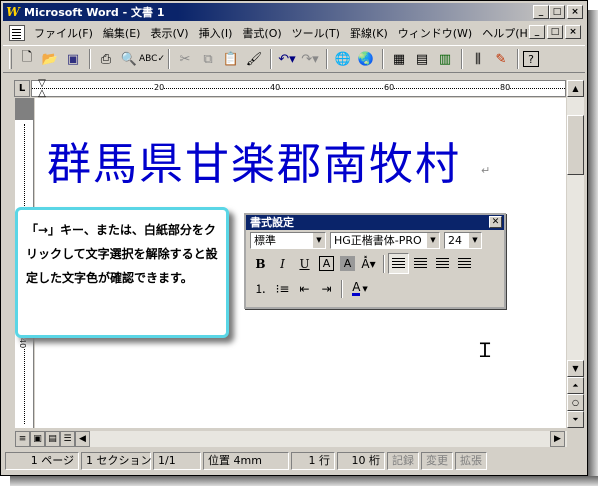 The image size is (600, 488). I want to click on menu-tools: ツール(T), so click(316, 33).